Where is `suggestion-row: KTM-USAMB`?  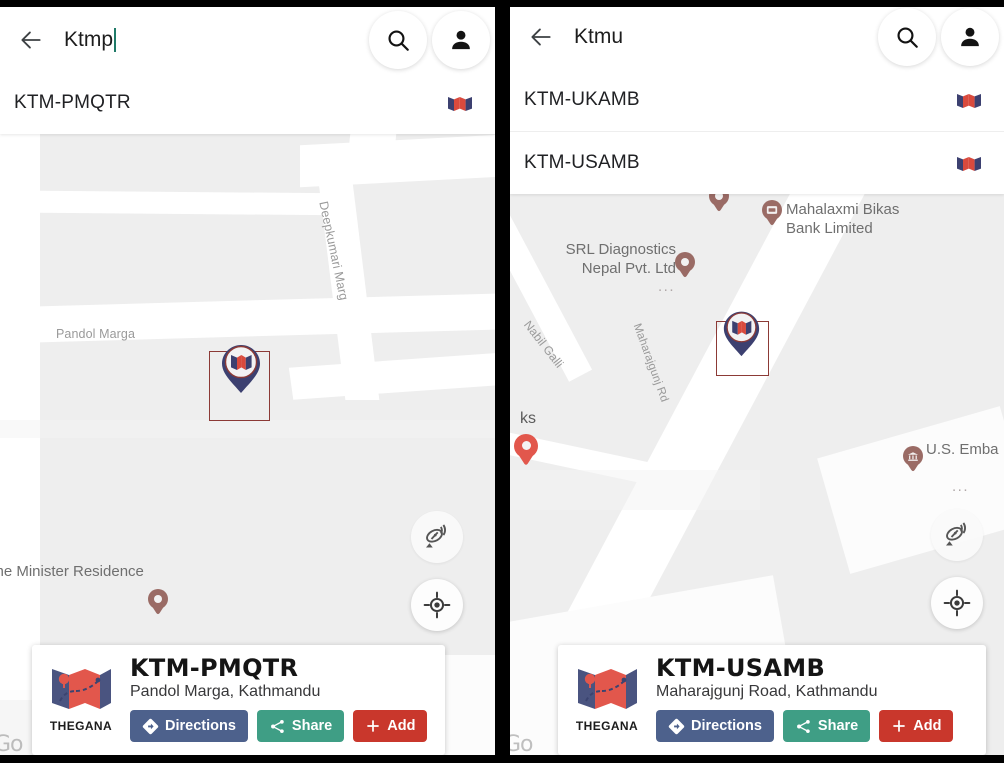
suggestion-row: KTM-USAMB is located at coordinates (757, 162).